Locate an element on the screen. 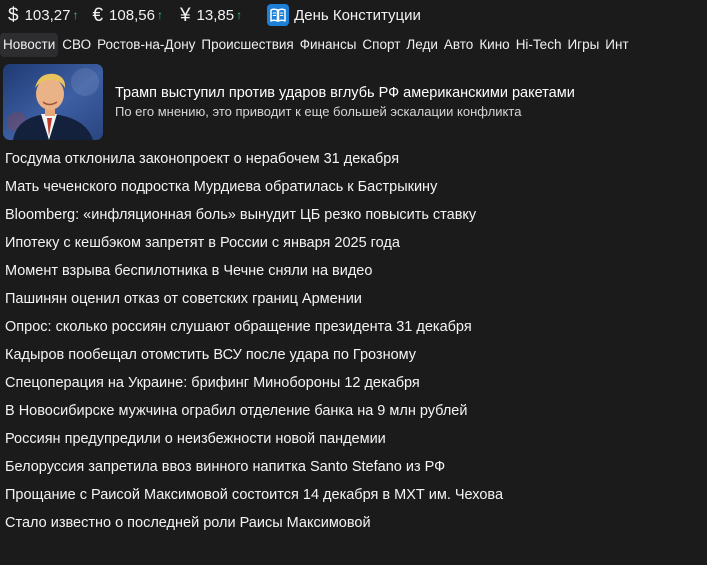 The image size is (707, 565). dollar-icon: $ is located at coordinates (13, 15).